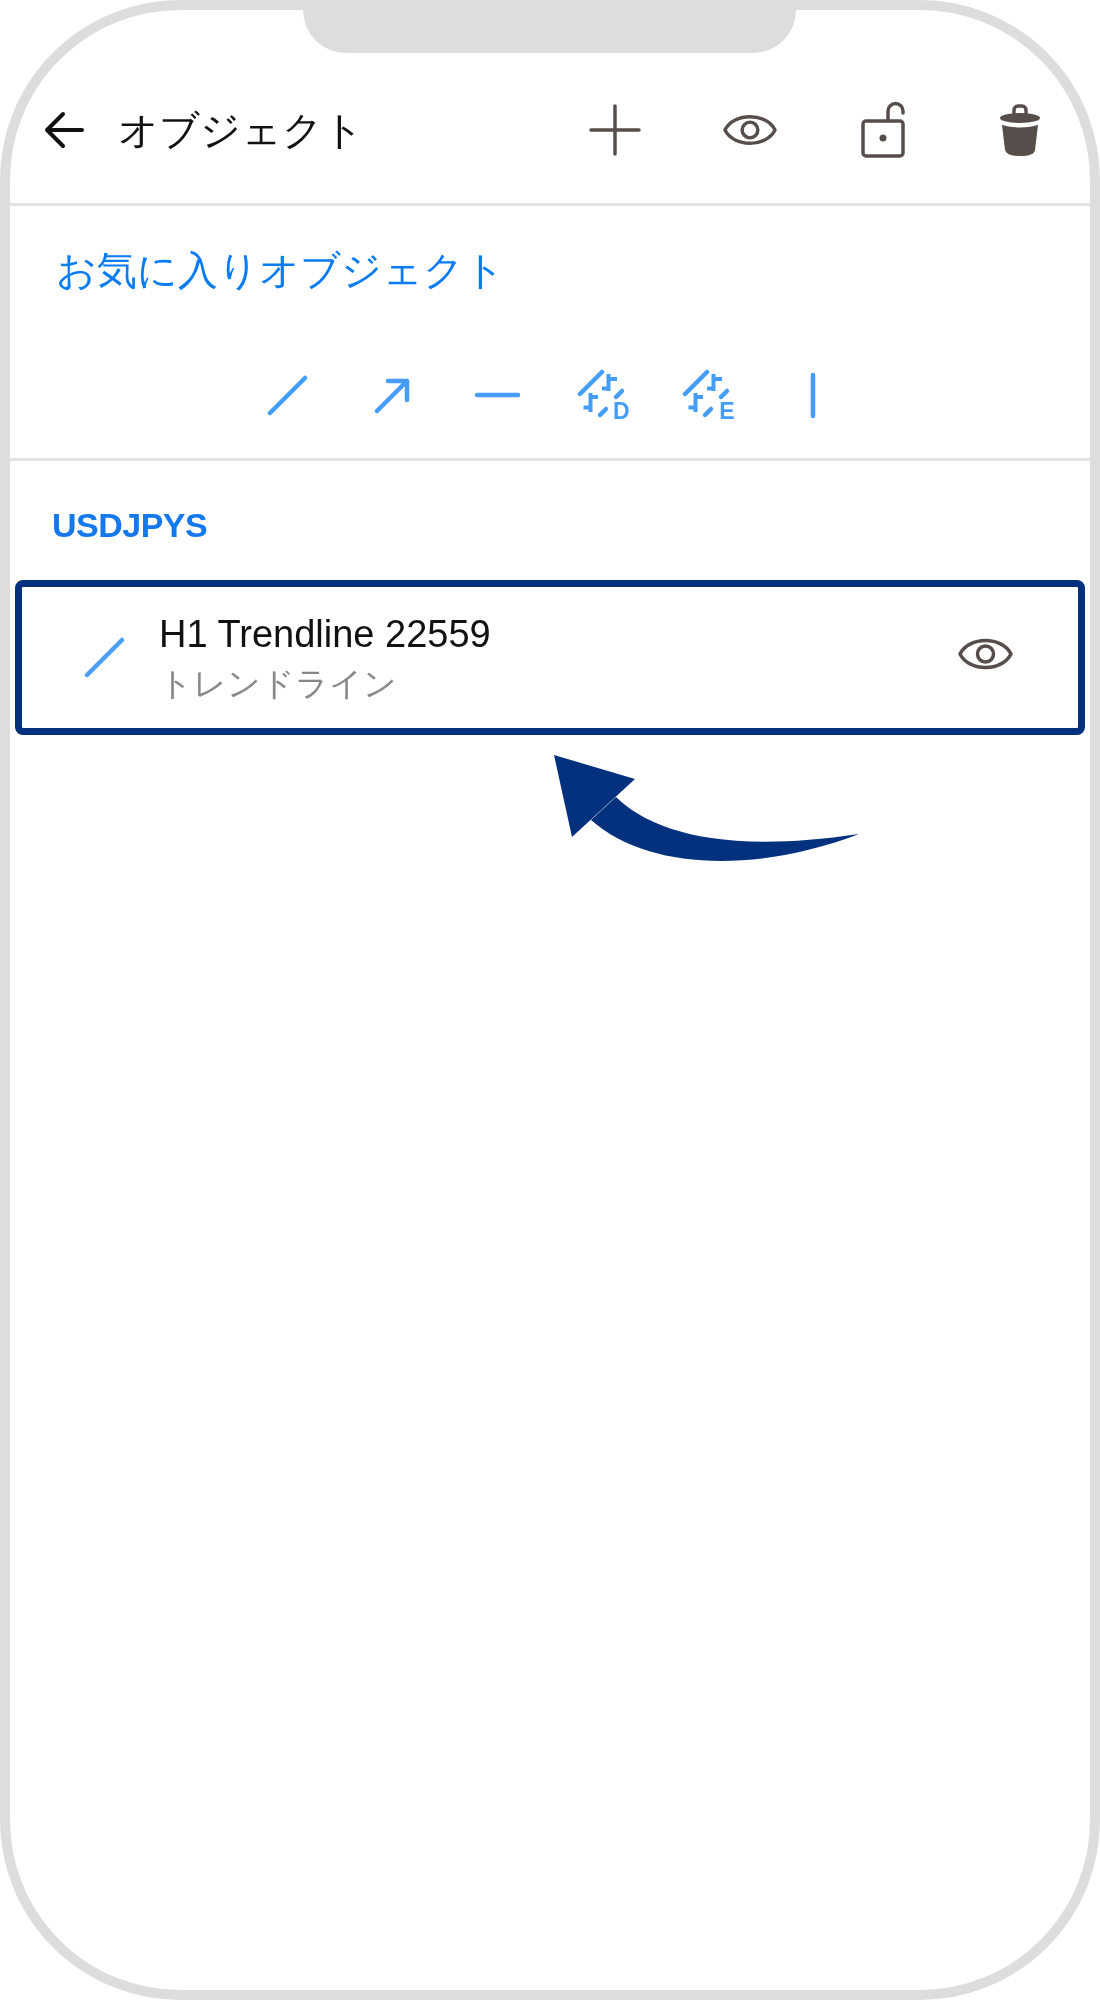 The image size is (1100, 2000). I want to click on screen-title: オブジェクト, so click(241, 130).